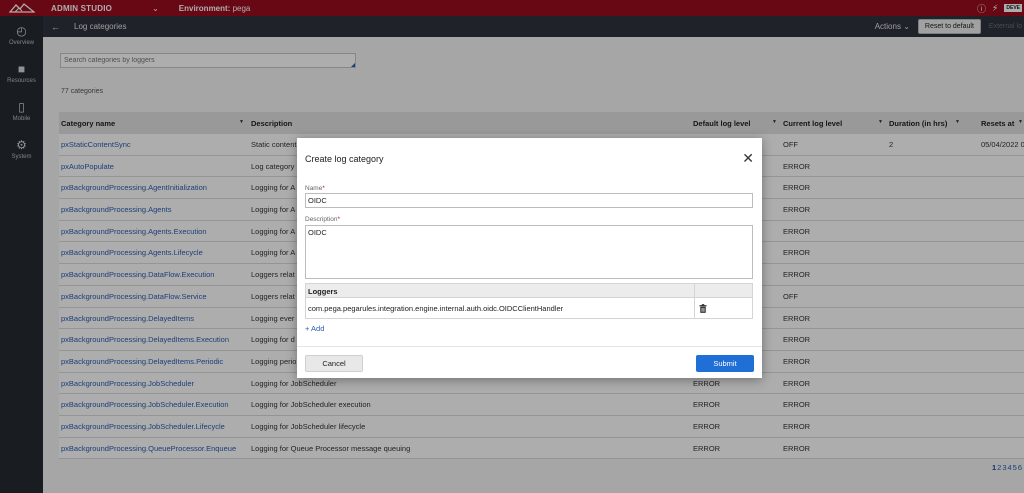  Describe the element at coordinates (314, 328) in the screenshot. I see `add-logger-link: + Add` at that location.